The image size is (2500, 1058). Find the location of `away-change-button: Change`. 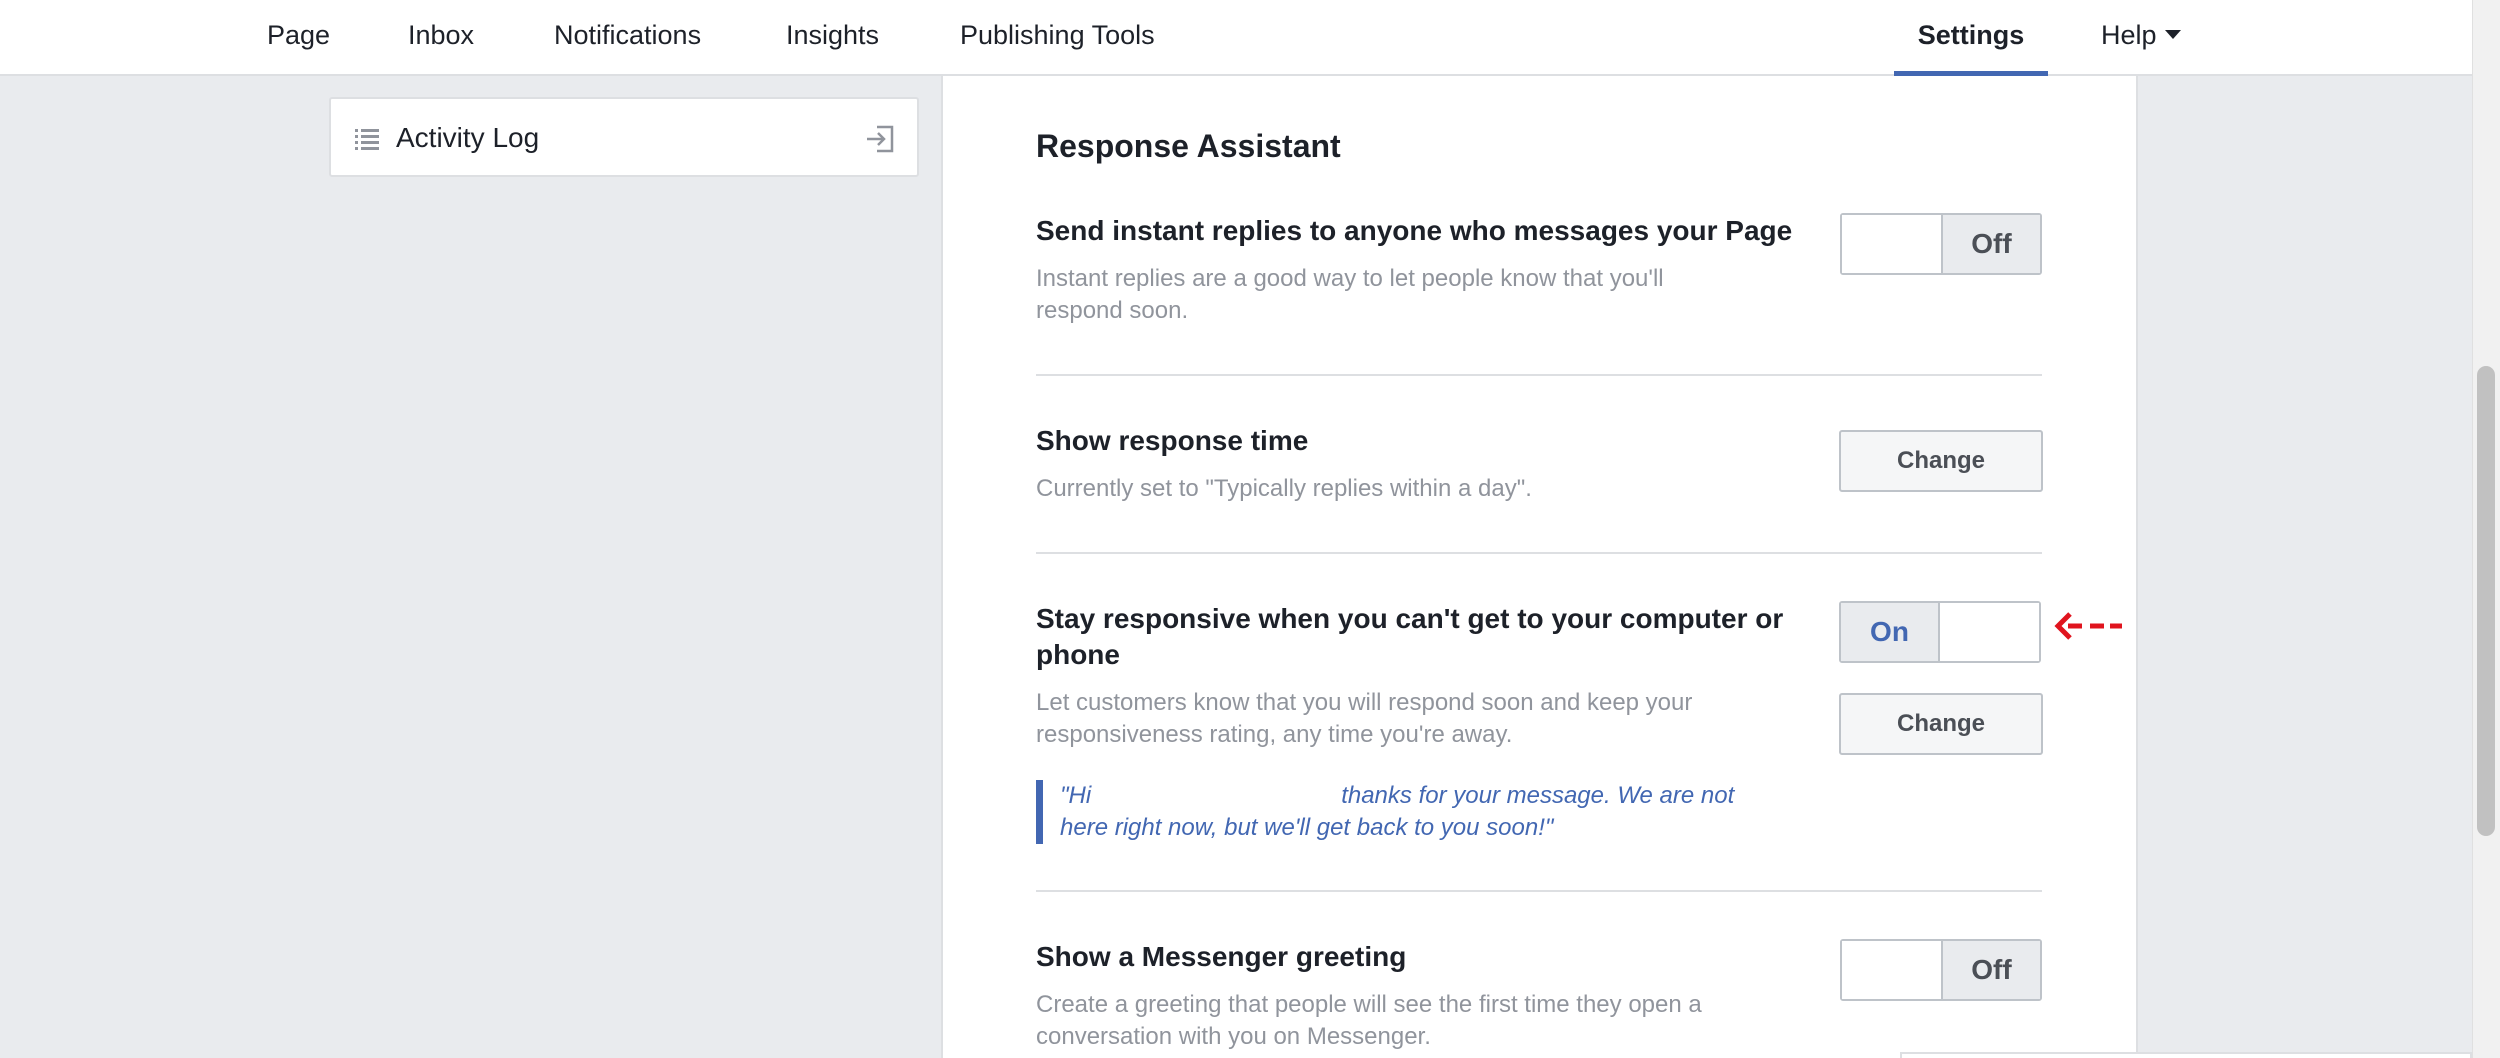

away-change-button: Change is located at coordinates (1941, 724).